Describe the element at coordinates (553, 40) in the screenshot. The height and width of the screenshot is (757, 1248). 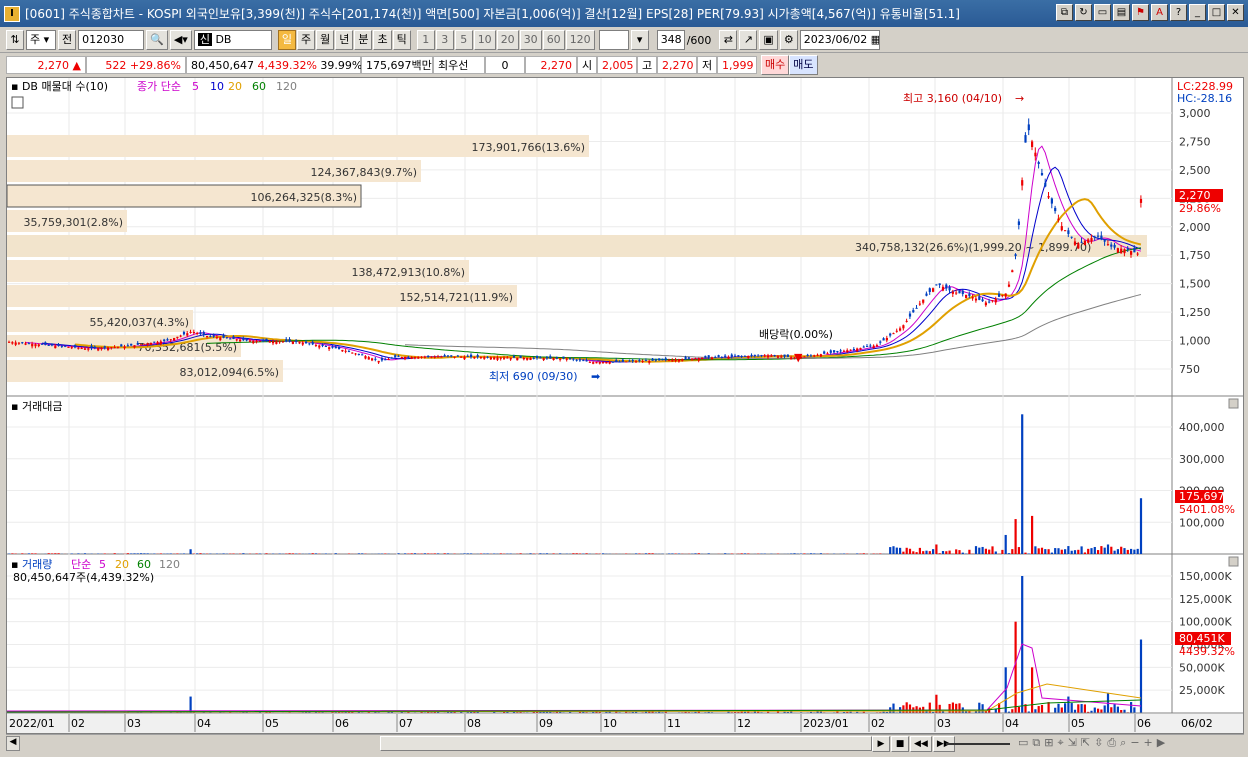
I see `interval-button-6: 60` at that location.